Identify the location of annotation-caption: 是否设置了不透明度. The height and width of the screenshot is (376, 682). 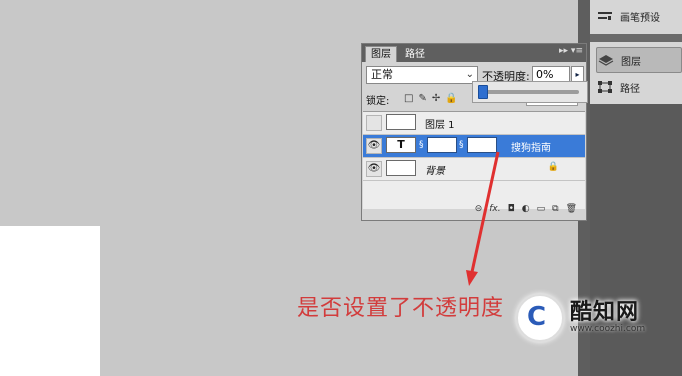
(401, 308).